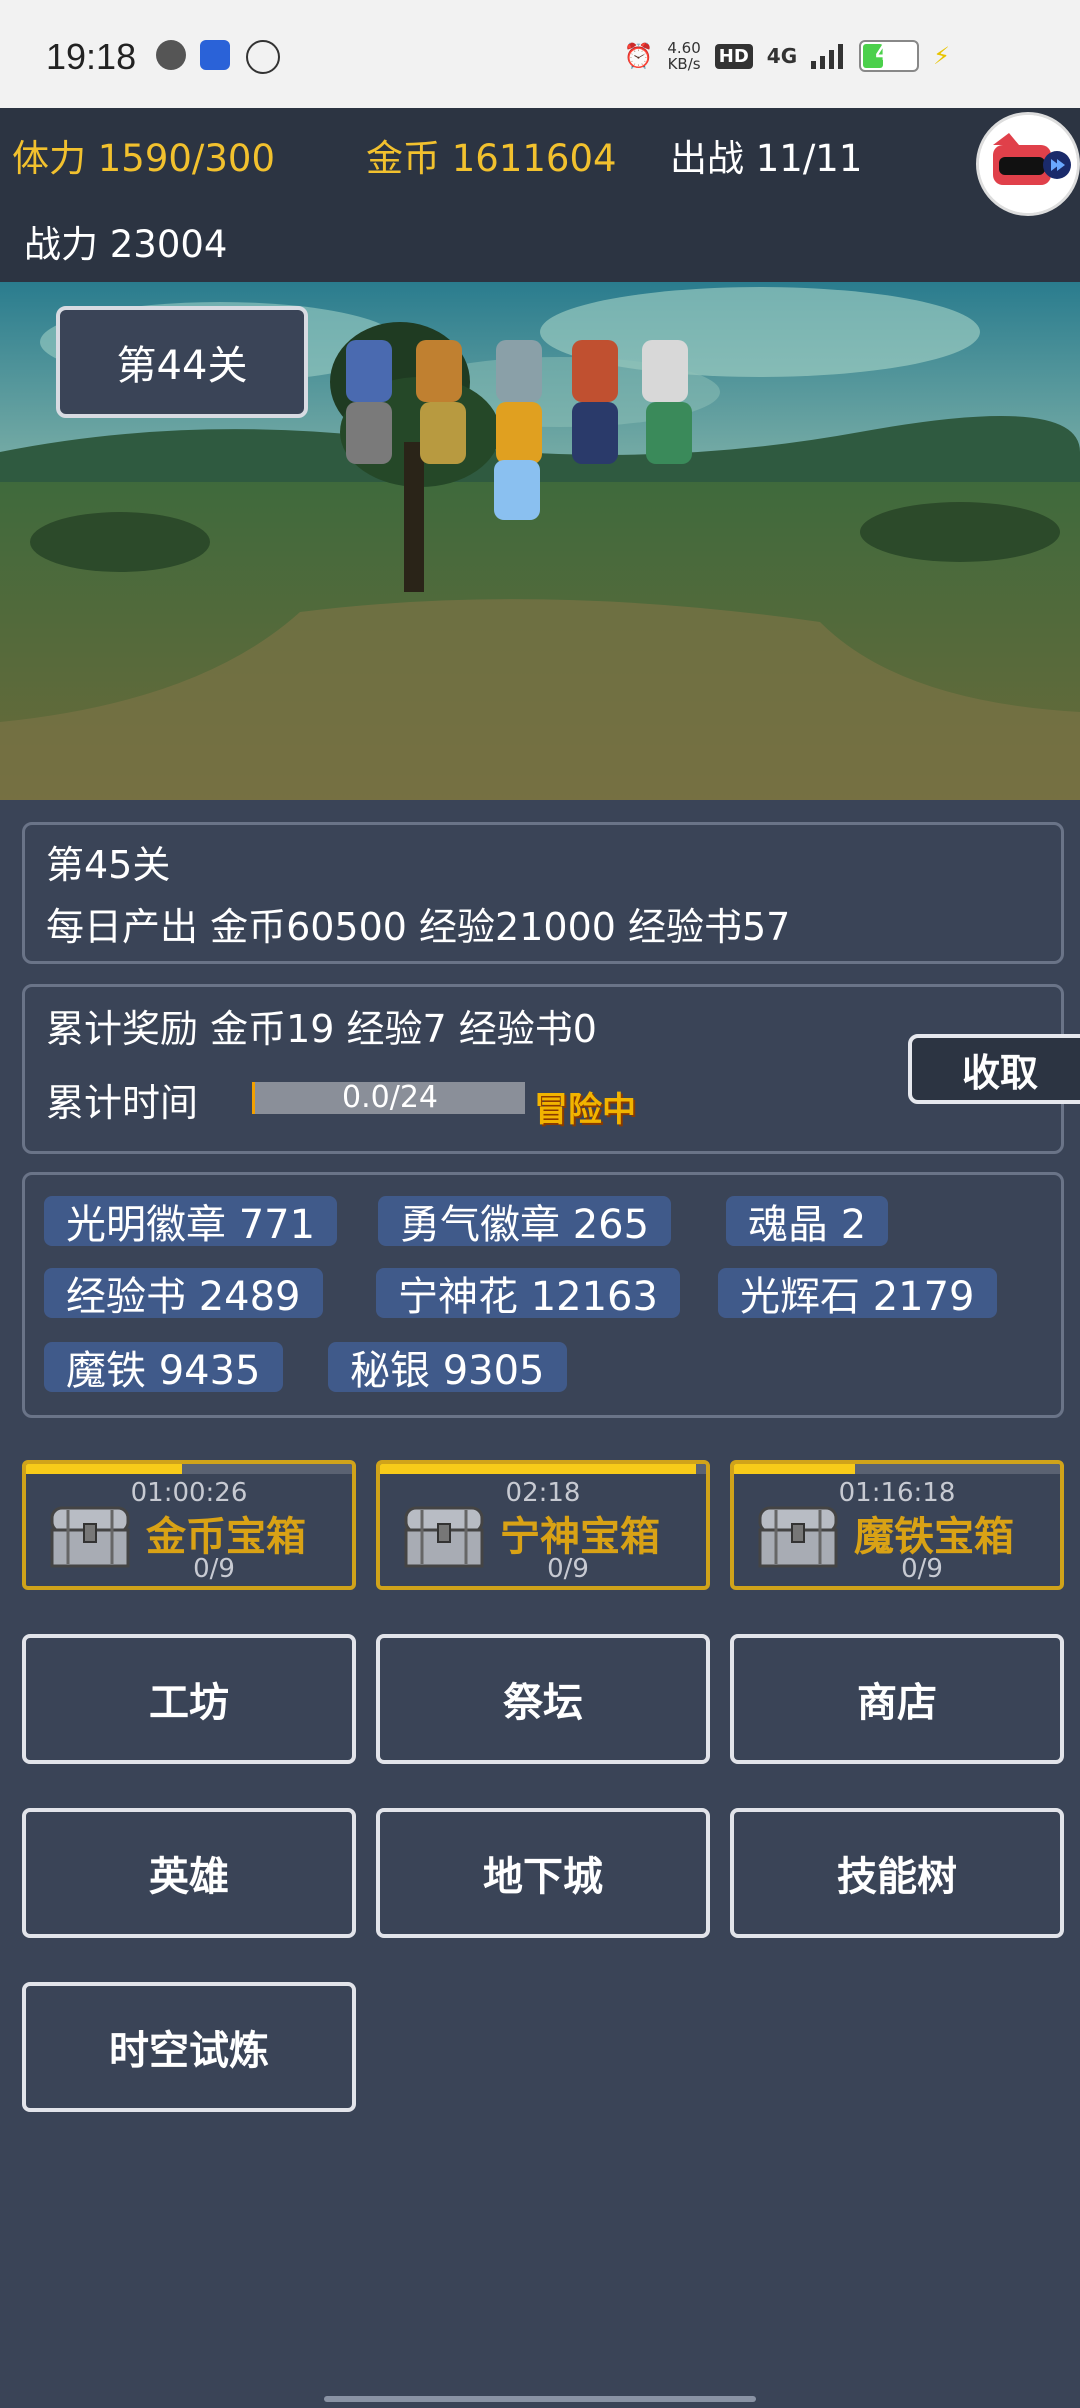 The height and width of the screenshot is (2408, 1080). I want to click on deploy-count: 出战 11/11, so click(766, 158).